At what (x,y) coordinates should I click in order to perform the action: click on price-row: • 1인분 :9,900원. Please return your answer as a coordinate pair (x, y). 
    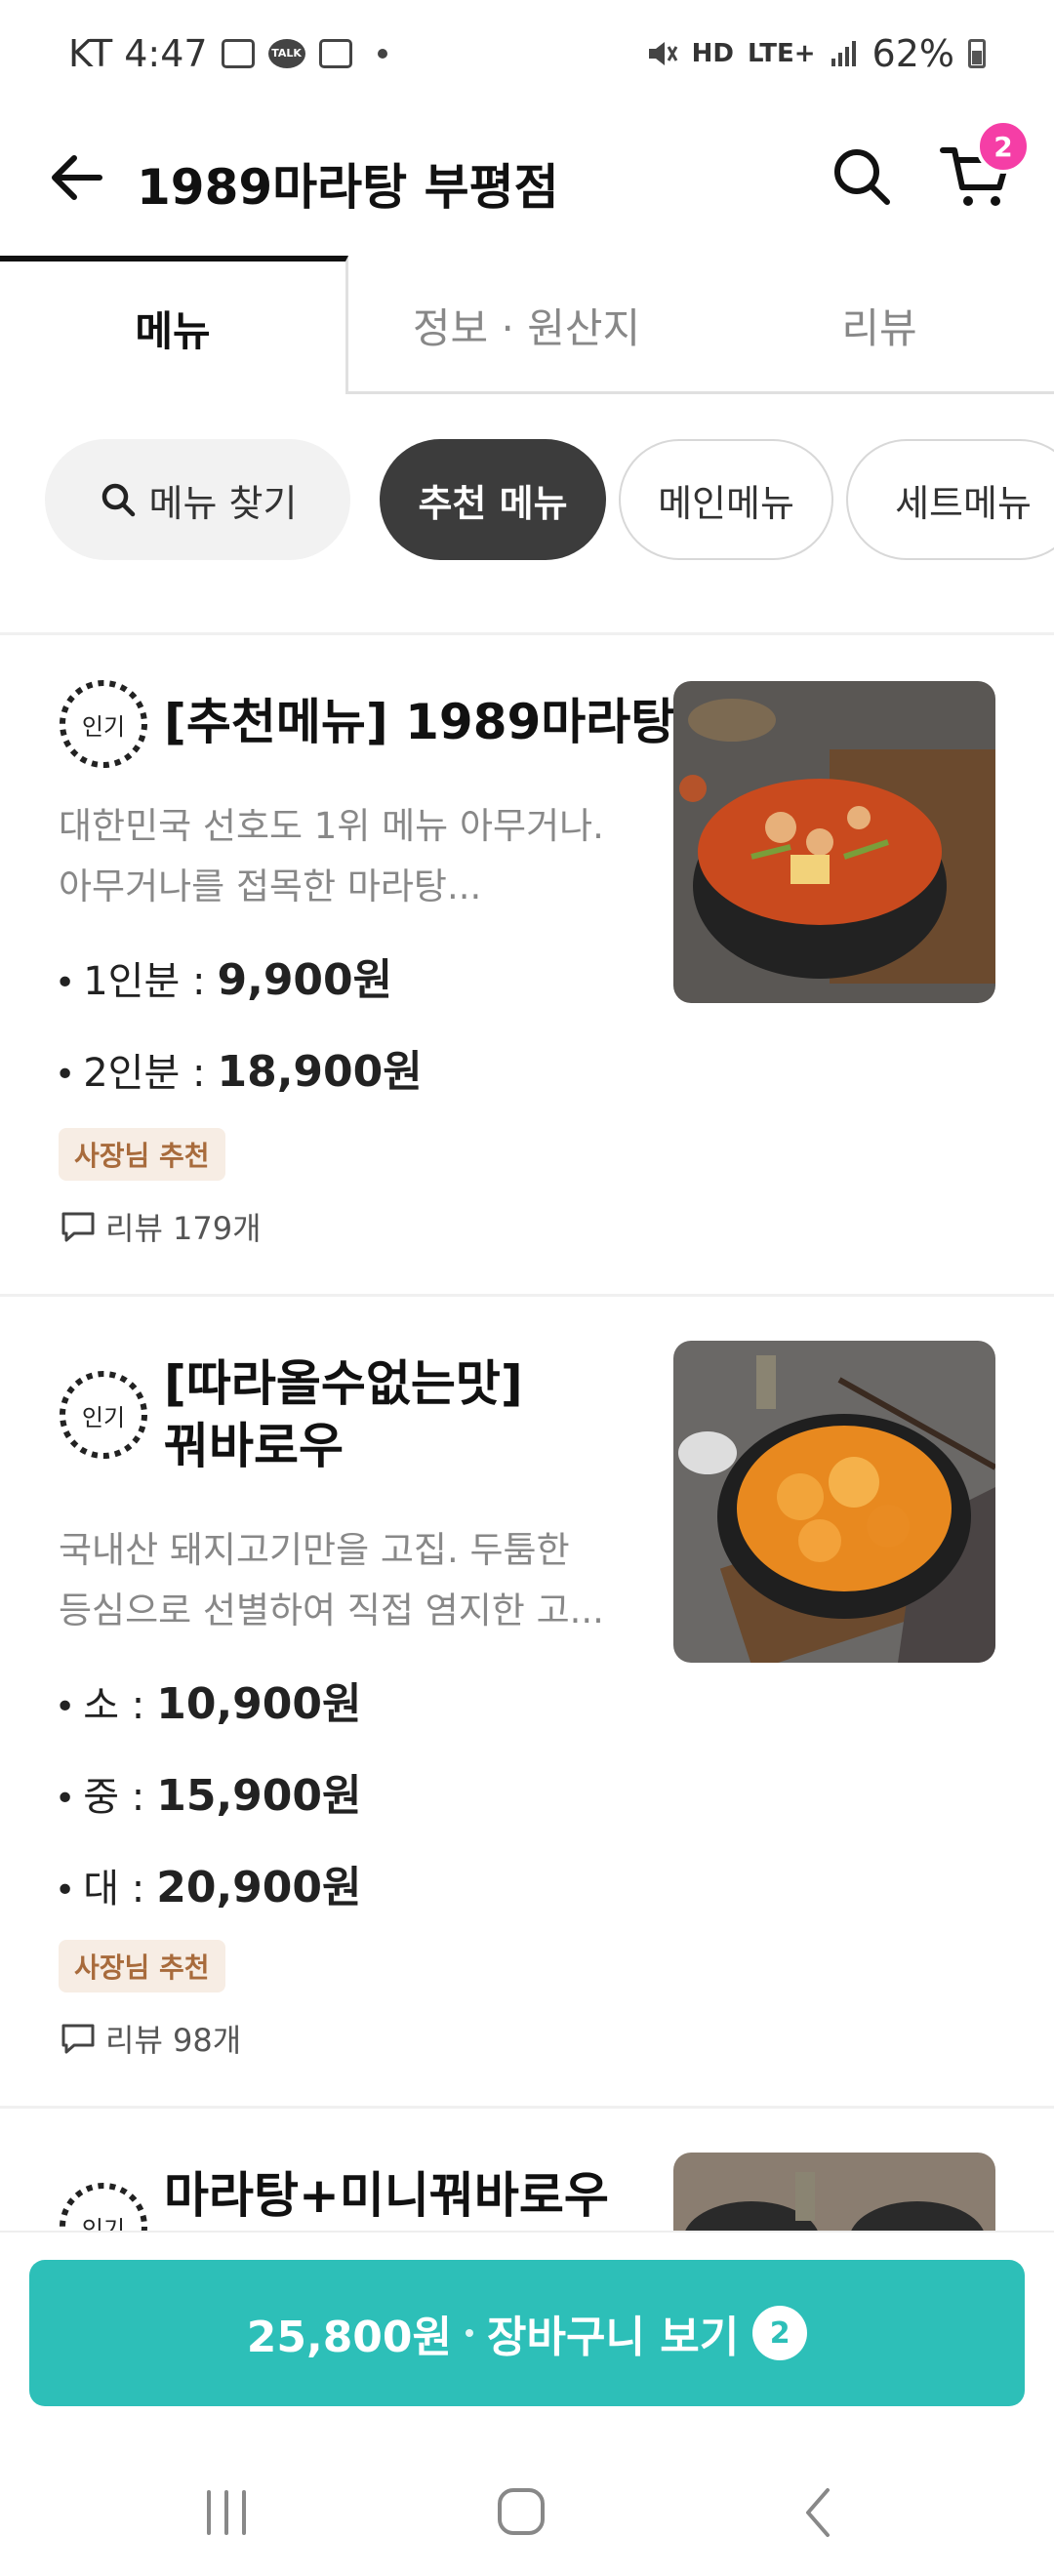
    Looking at the image, I should click on (223, 976).